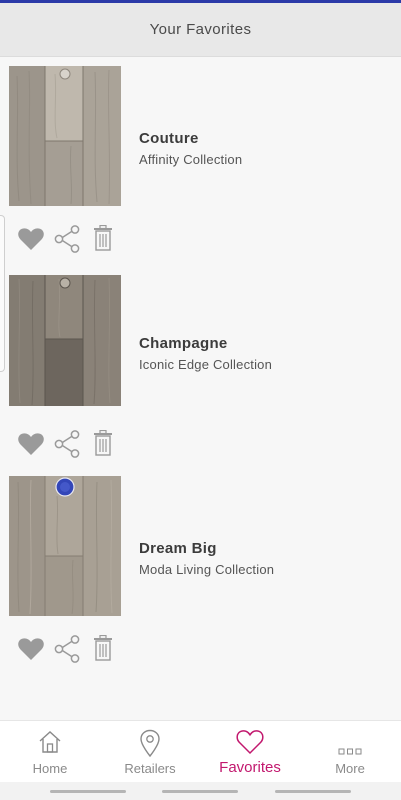 The image size is (401, 800). I want to click on nav-item-more: More, so click(350, 752).